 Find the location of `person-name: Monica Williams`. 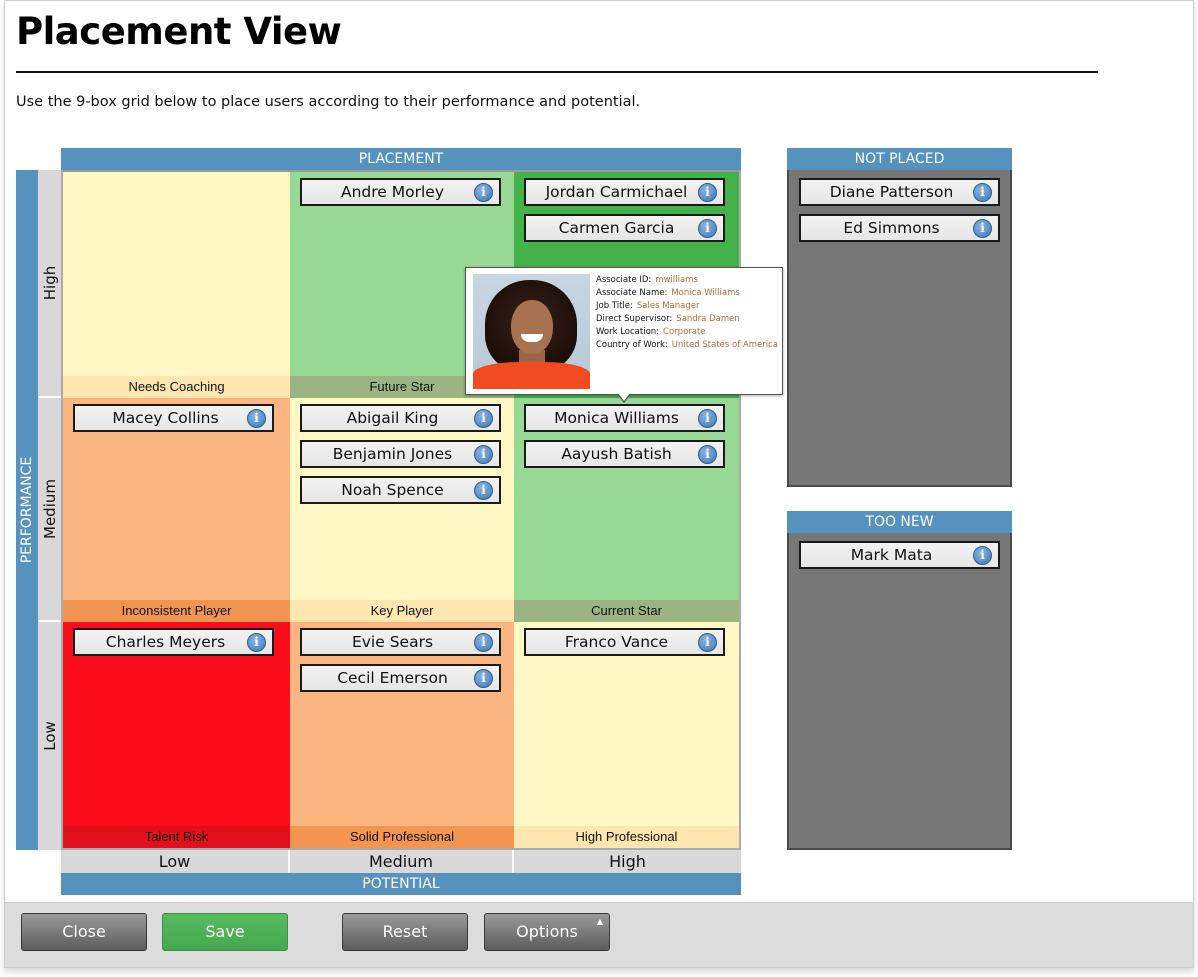

person-name: Monica Williams is located at coordinates (616, 418).